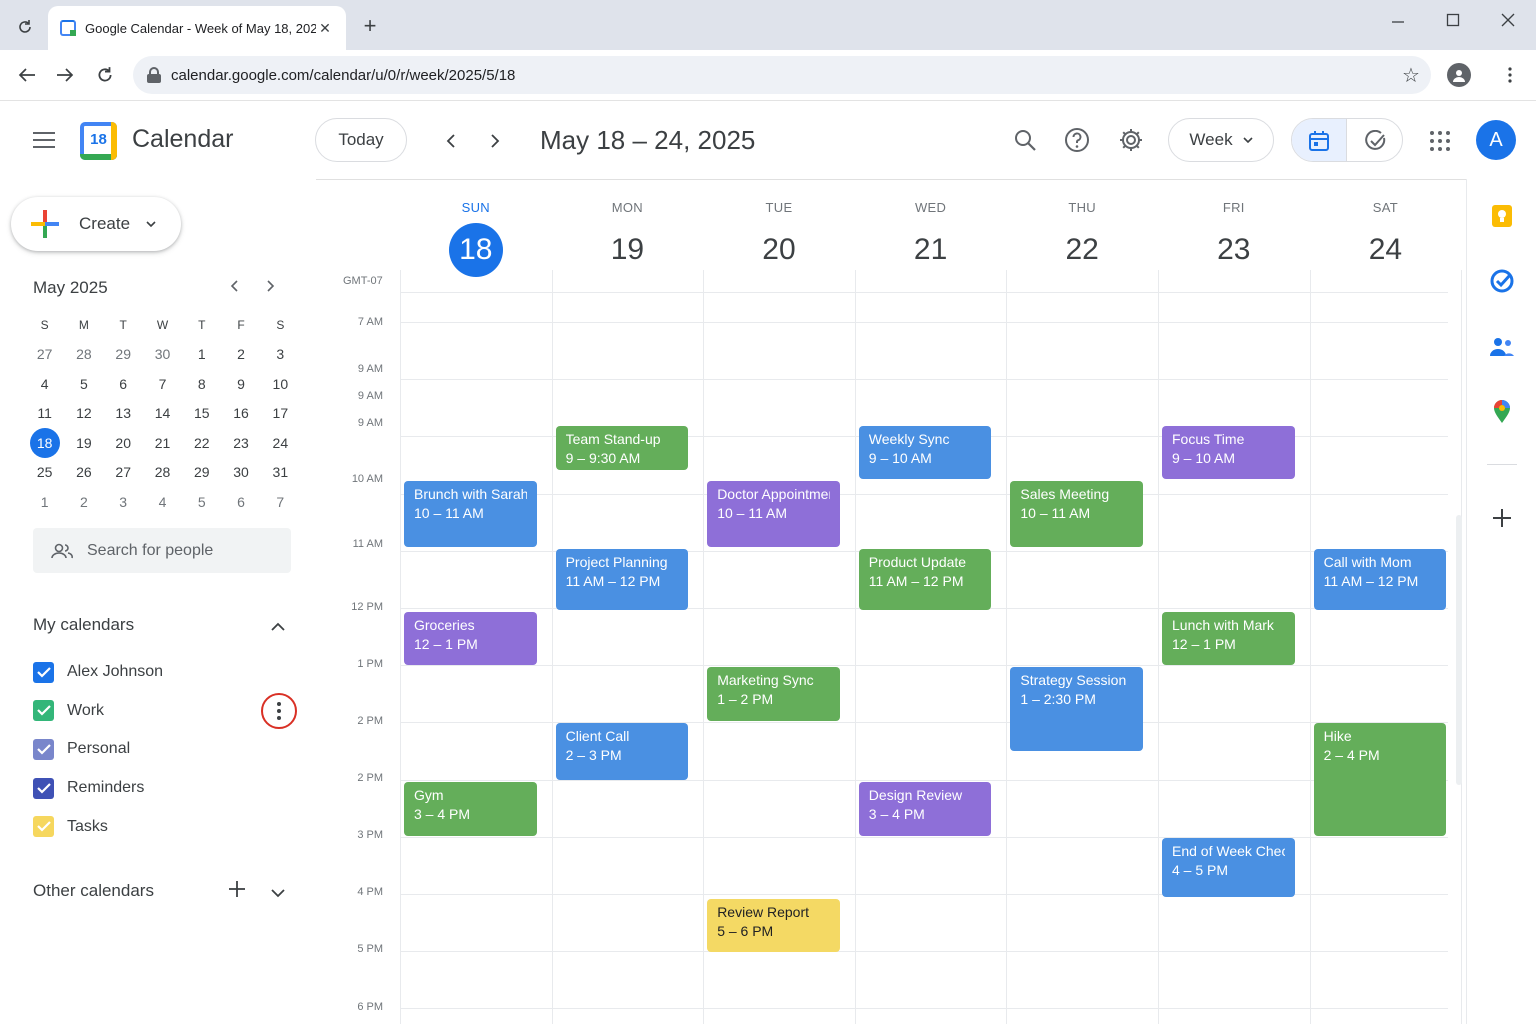  What do you see at coordinates (201, 502) in the screenshot?
I see `mini-calendar-day: 5` at bounding box center [201, 502].